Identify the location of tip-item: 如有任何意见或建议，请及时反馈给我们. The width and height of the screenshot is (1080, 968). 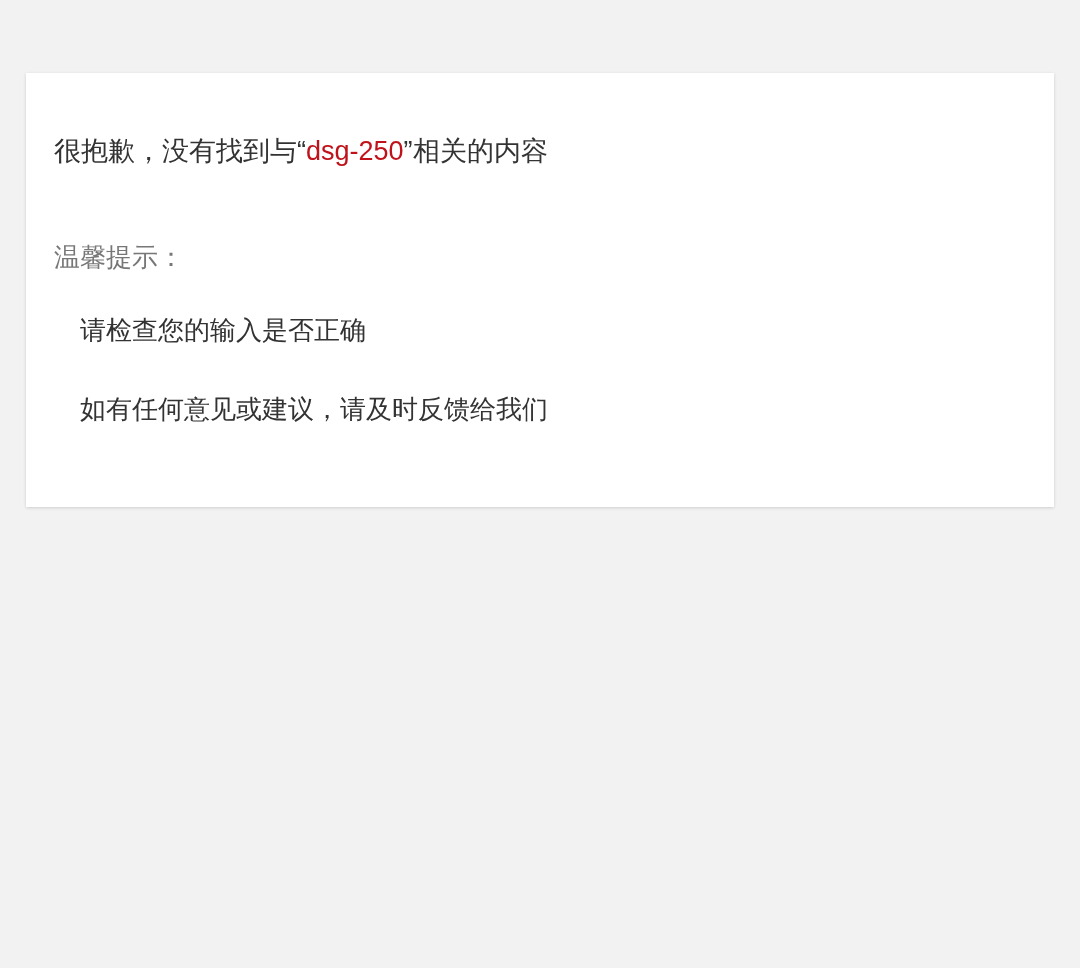
(314, 409).